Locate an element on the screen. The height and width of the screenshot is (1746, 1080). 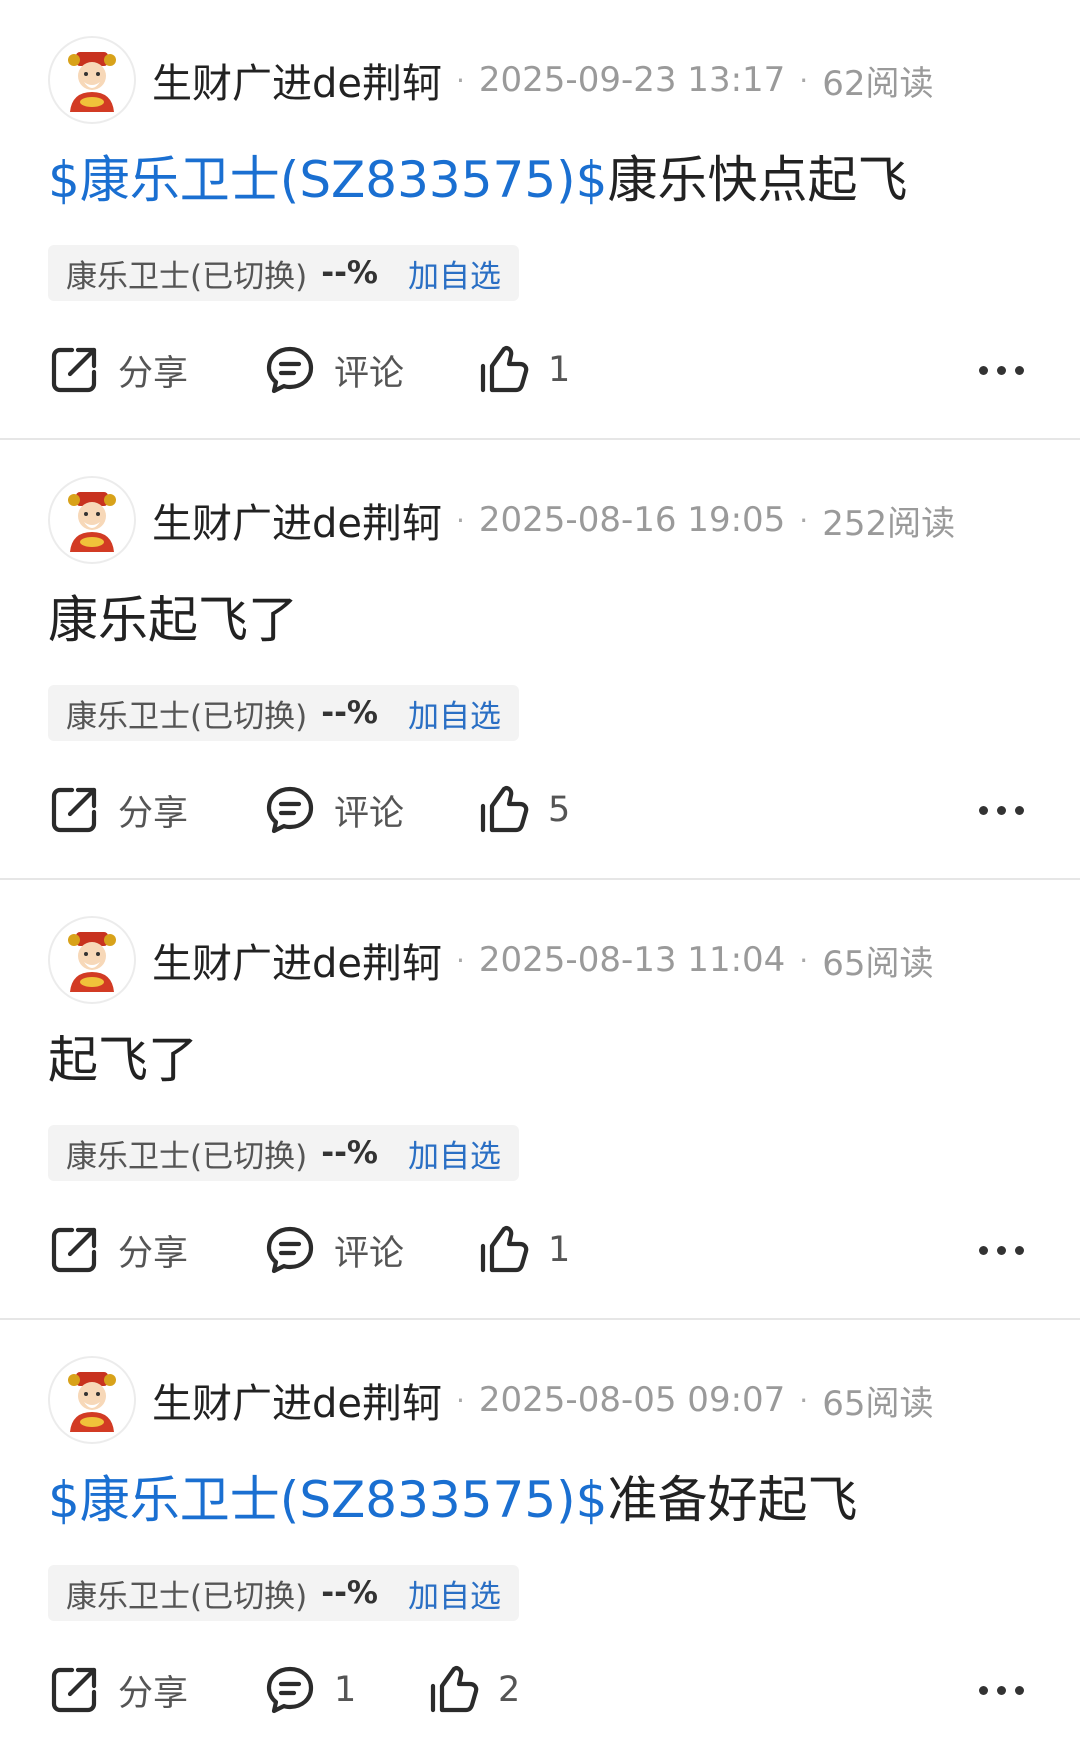
post-meta: 生财广进de荆轲 · 2025-09-23 13:17 · 62阅读 is located at coordinates (543, 80).